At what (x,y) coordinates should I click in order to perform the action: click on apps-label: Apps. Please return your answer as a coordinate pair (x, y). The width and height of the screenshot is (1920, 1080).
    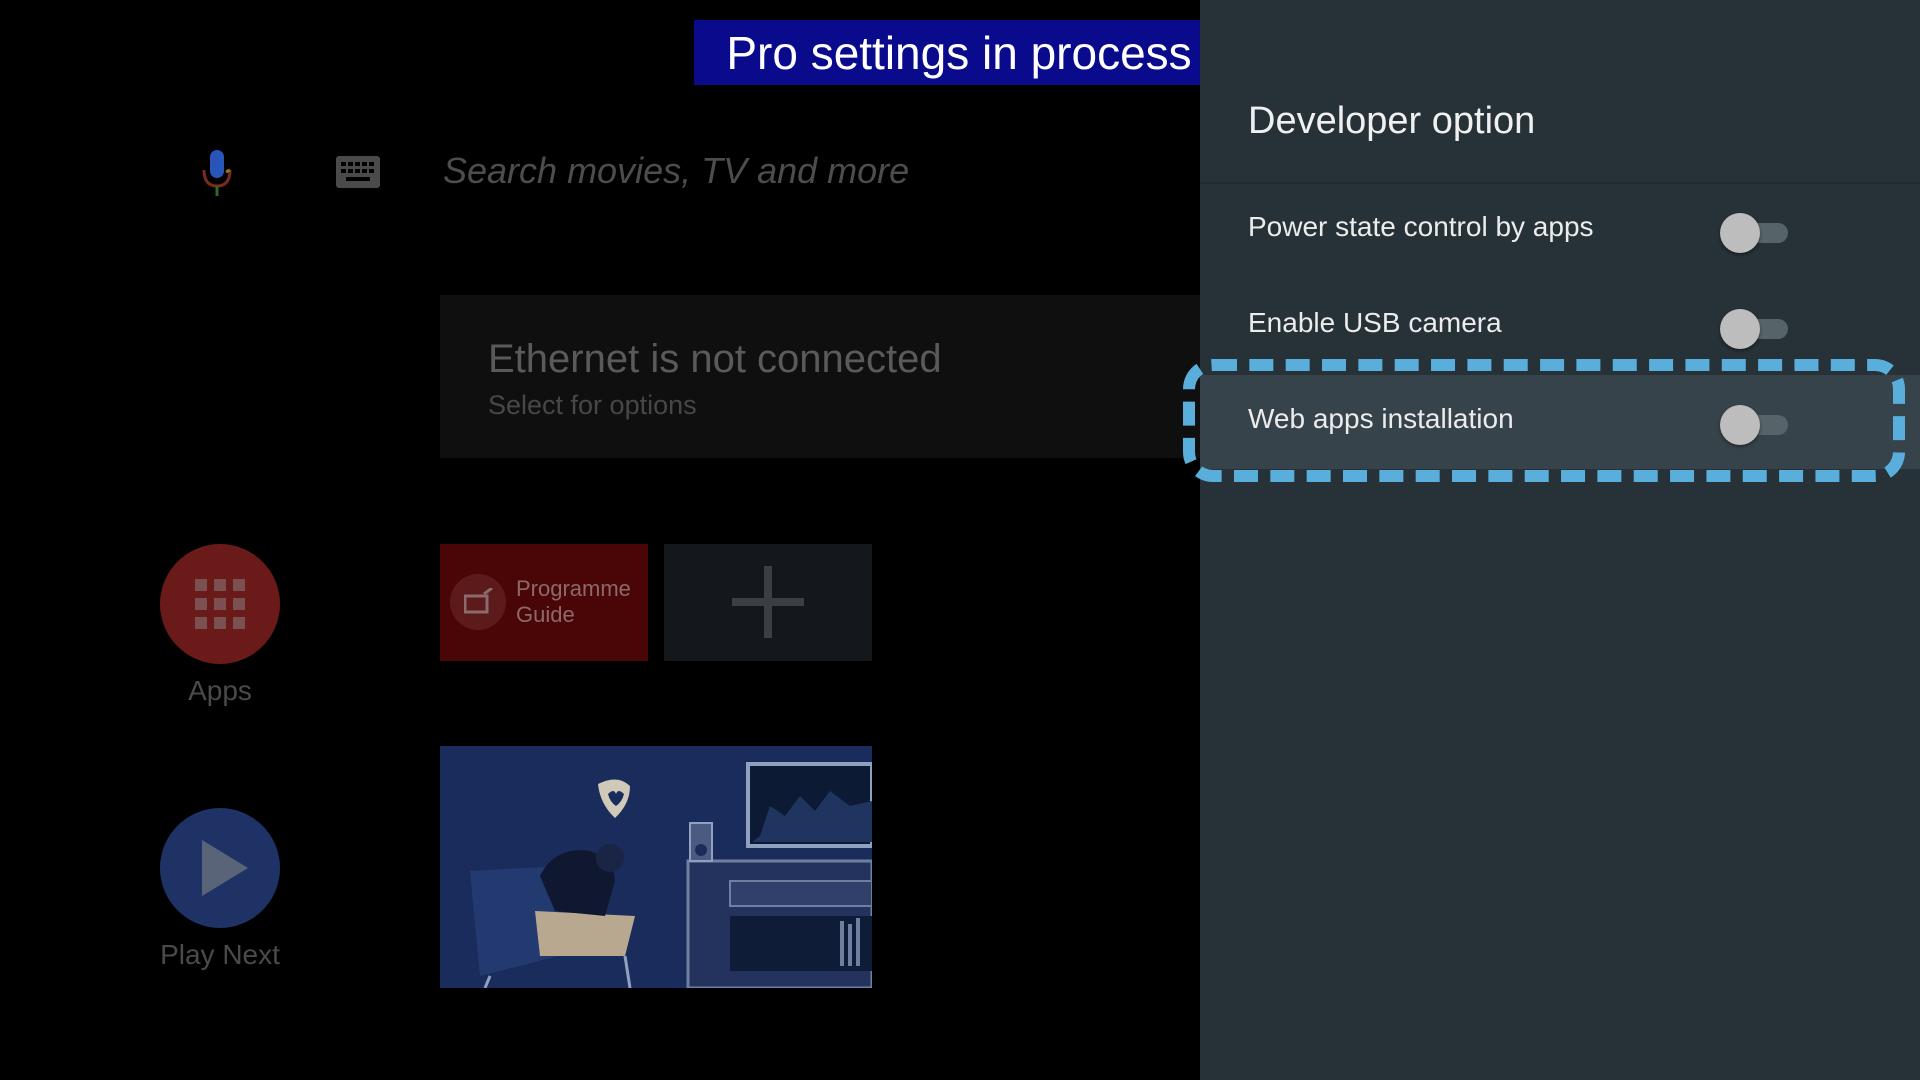
    Looking at the image, I should click on (220, 690).